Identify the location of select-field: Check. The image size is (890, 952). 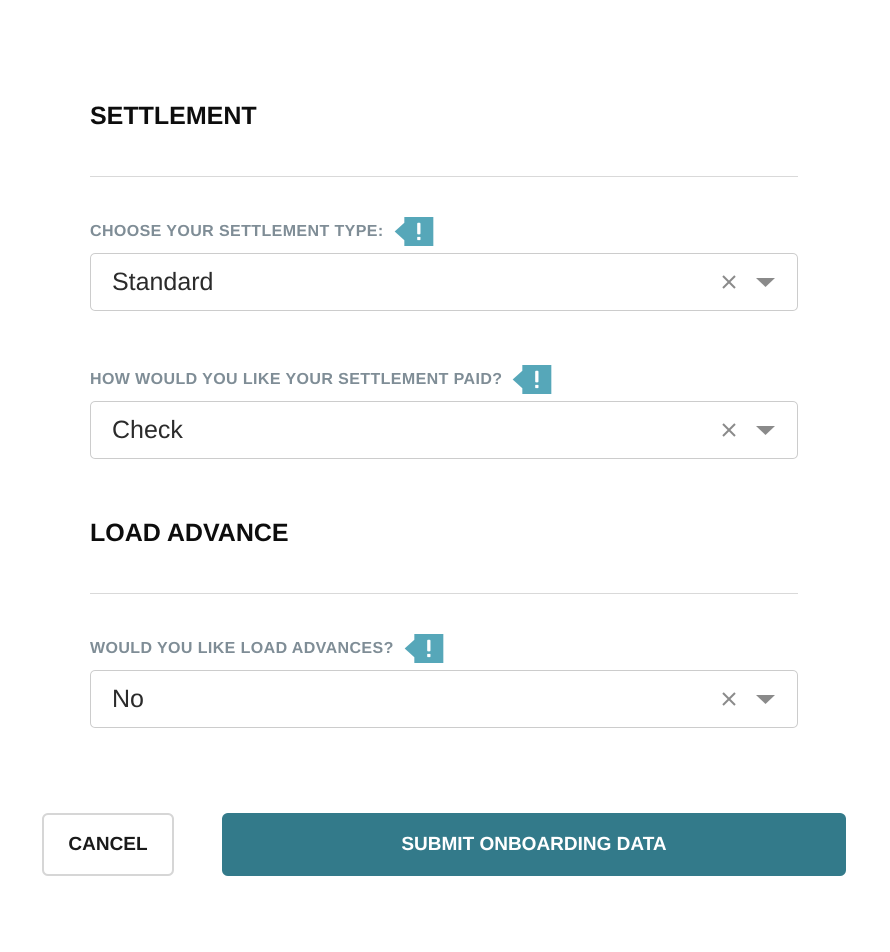
(444, 430).